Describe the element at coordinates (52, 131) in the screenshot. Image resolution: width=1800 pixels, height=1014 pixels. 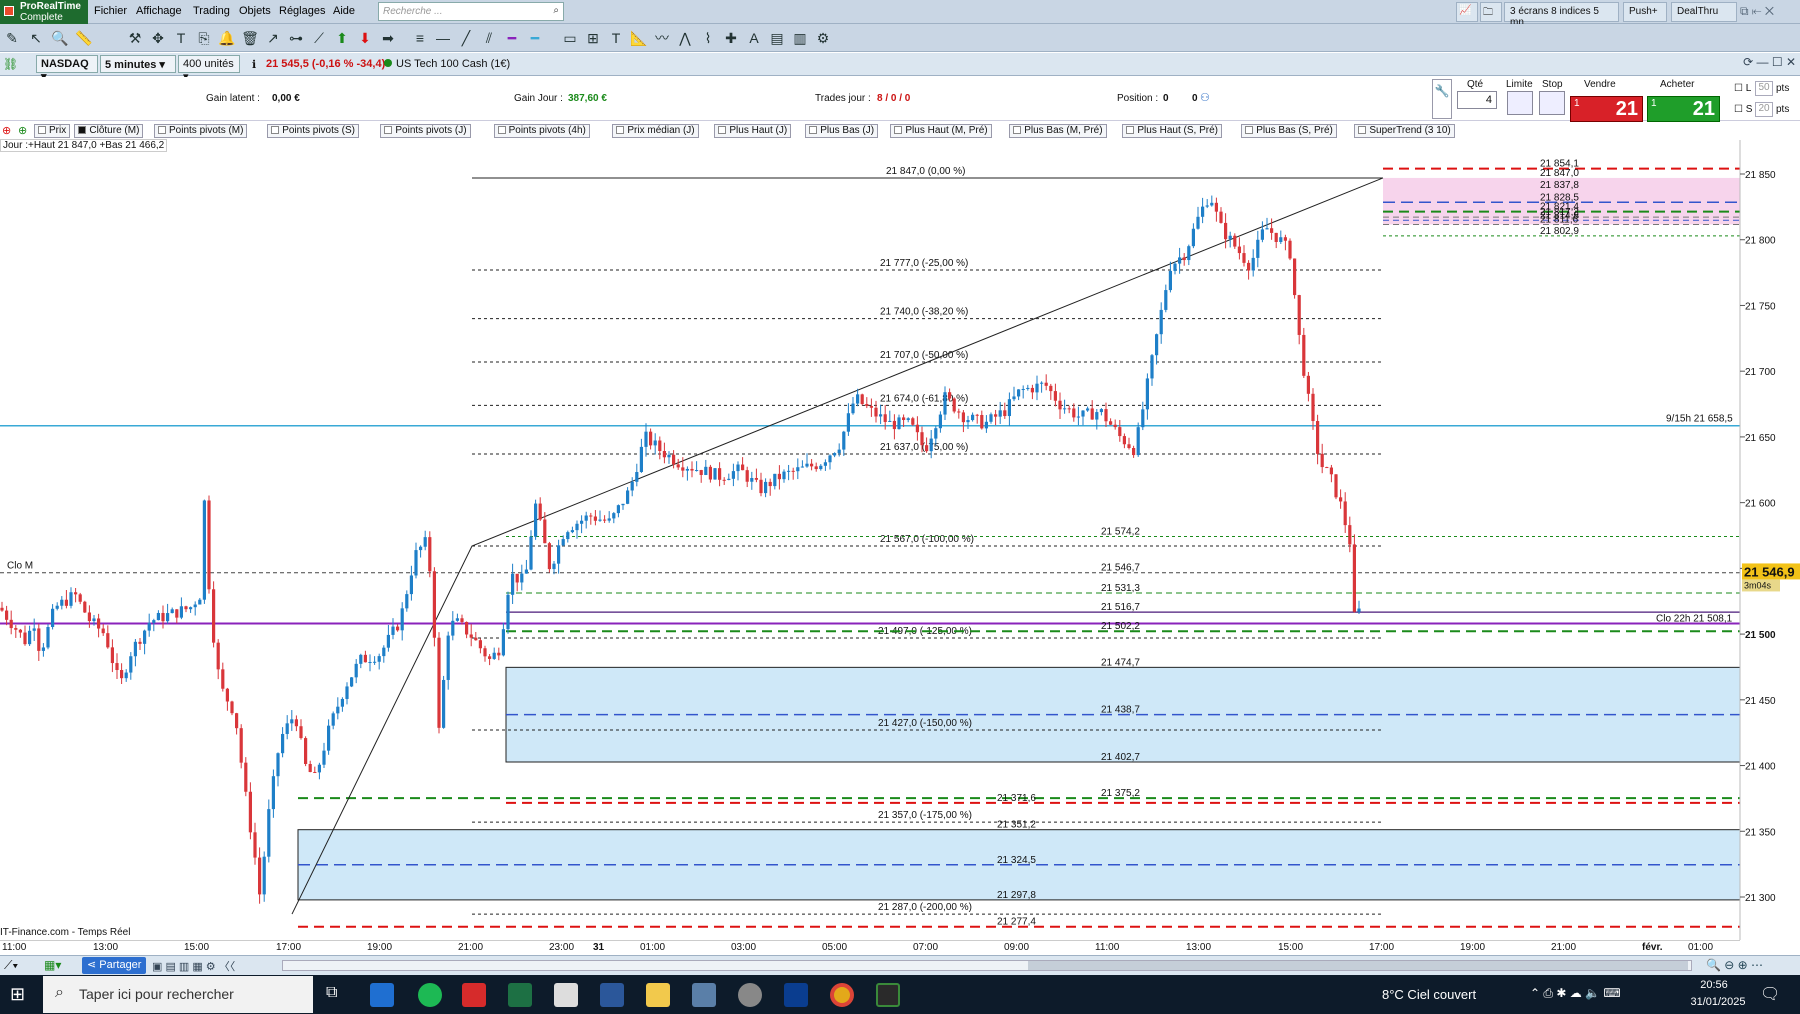
I see `indicator-chip: Prix` at that location.